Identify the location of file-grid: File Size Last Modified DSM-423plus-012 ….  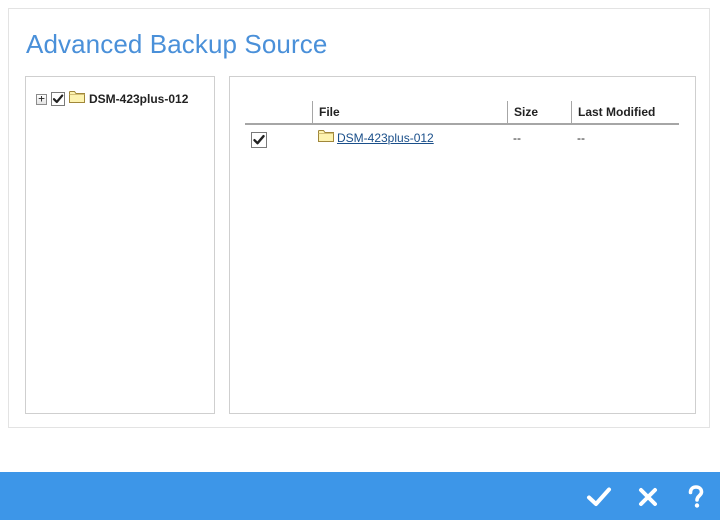
(462, 126).